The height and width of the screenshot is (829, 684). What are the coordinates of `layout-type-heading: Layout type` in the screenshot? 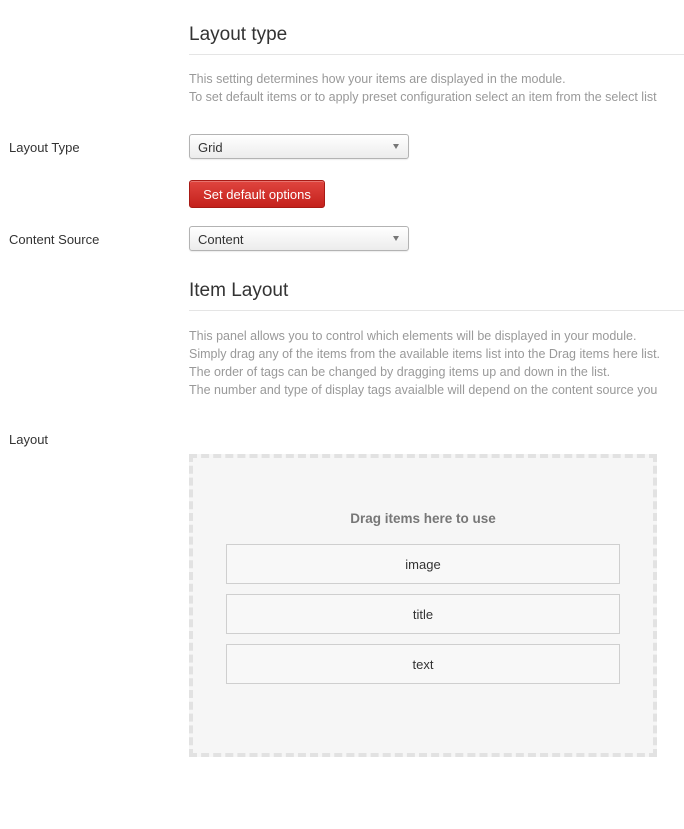 It's located at (436, 39).